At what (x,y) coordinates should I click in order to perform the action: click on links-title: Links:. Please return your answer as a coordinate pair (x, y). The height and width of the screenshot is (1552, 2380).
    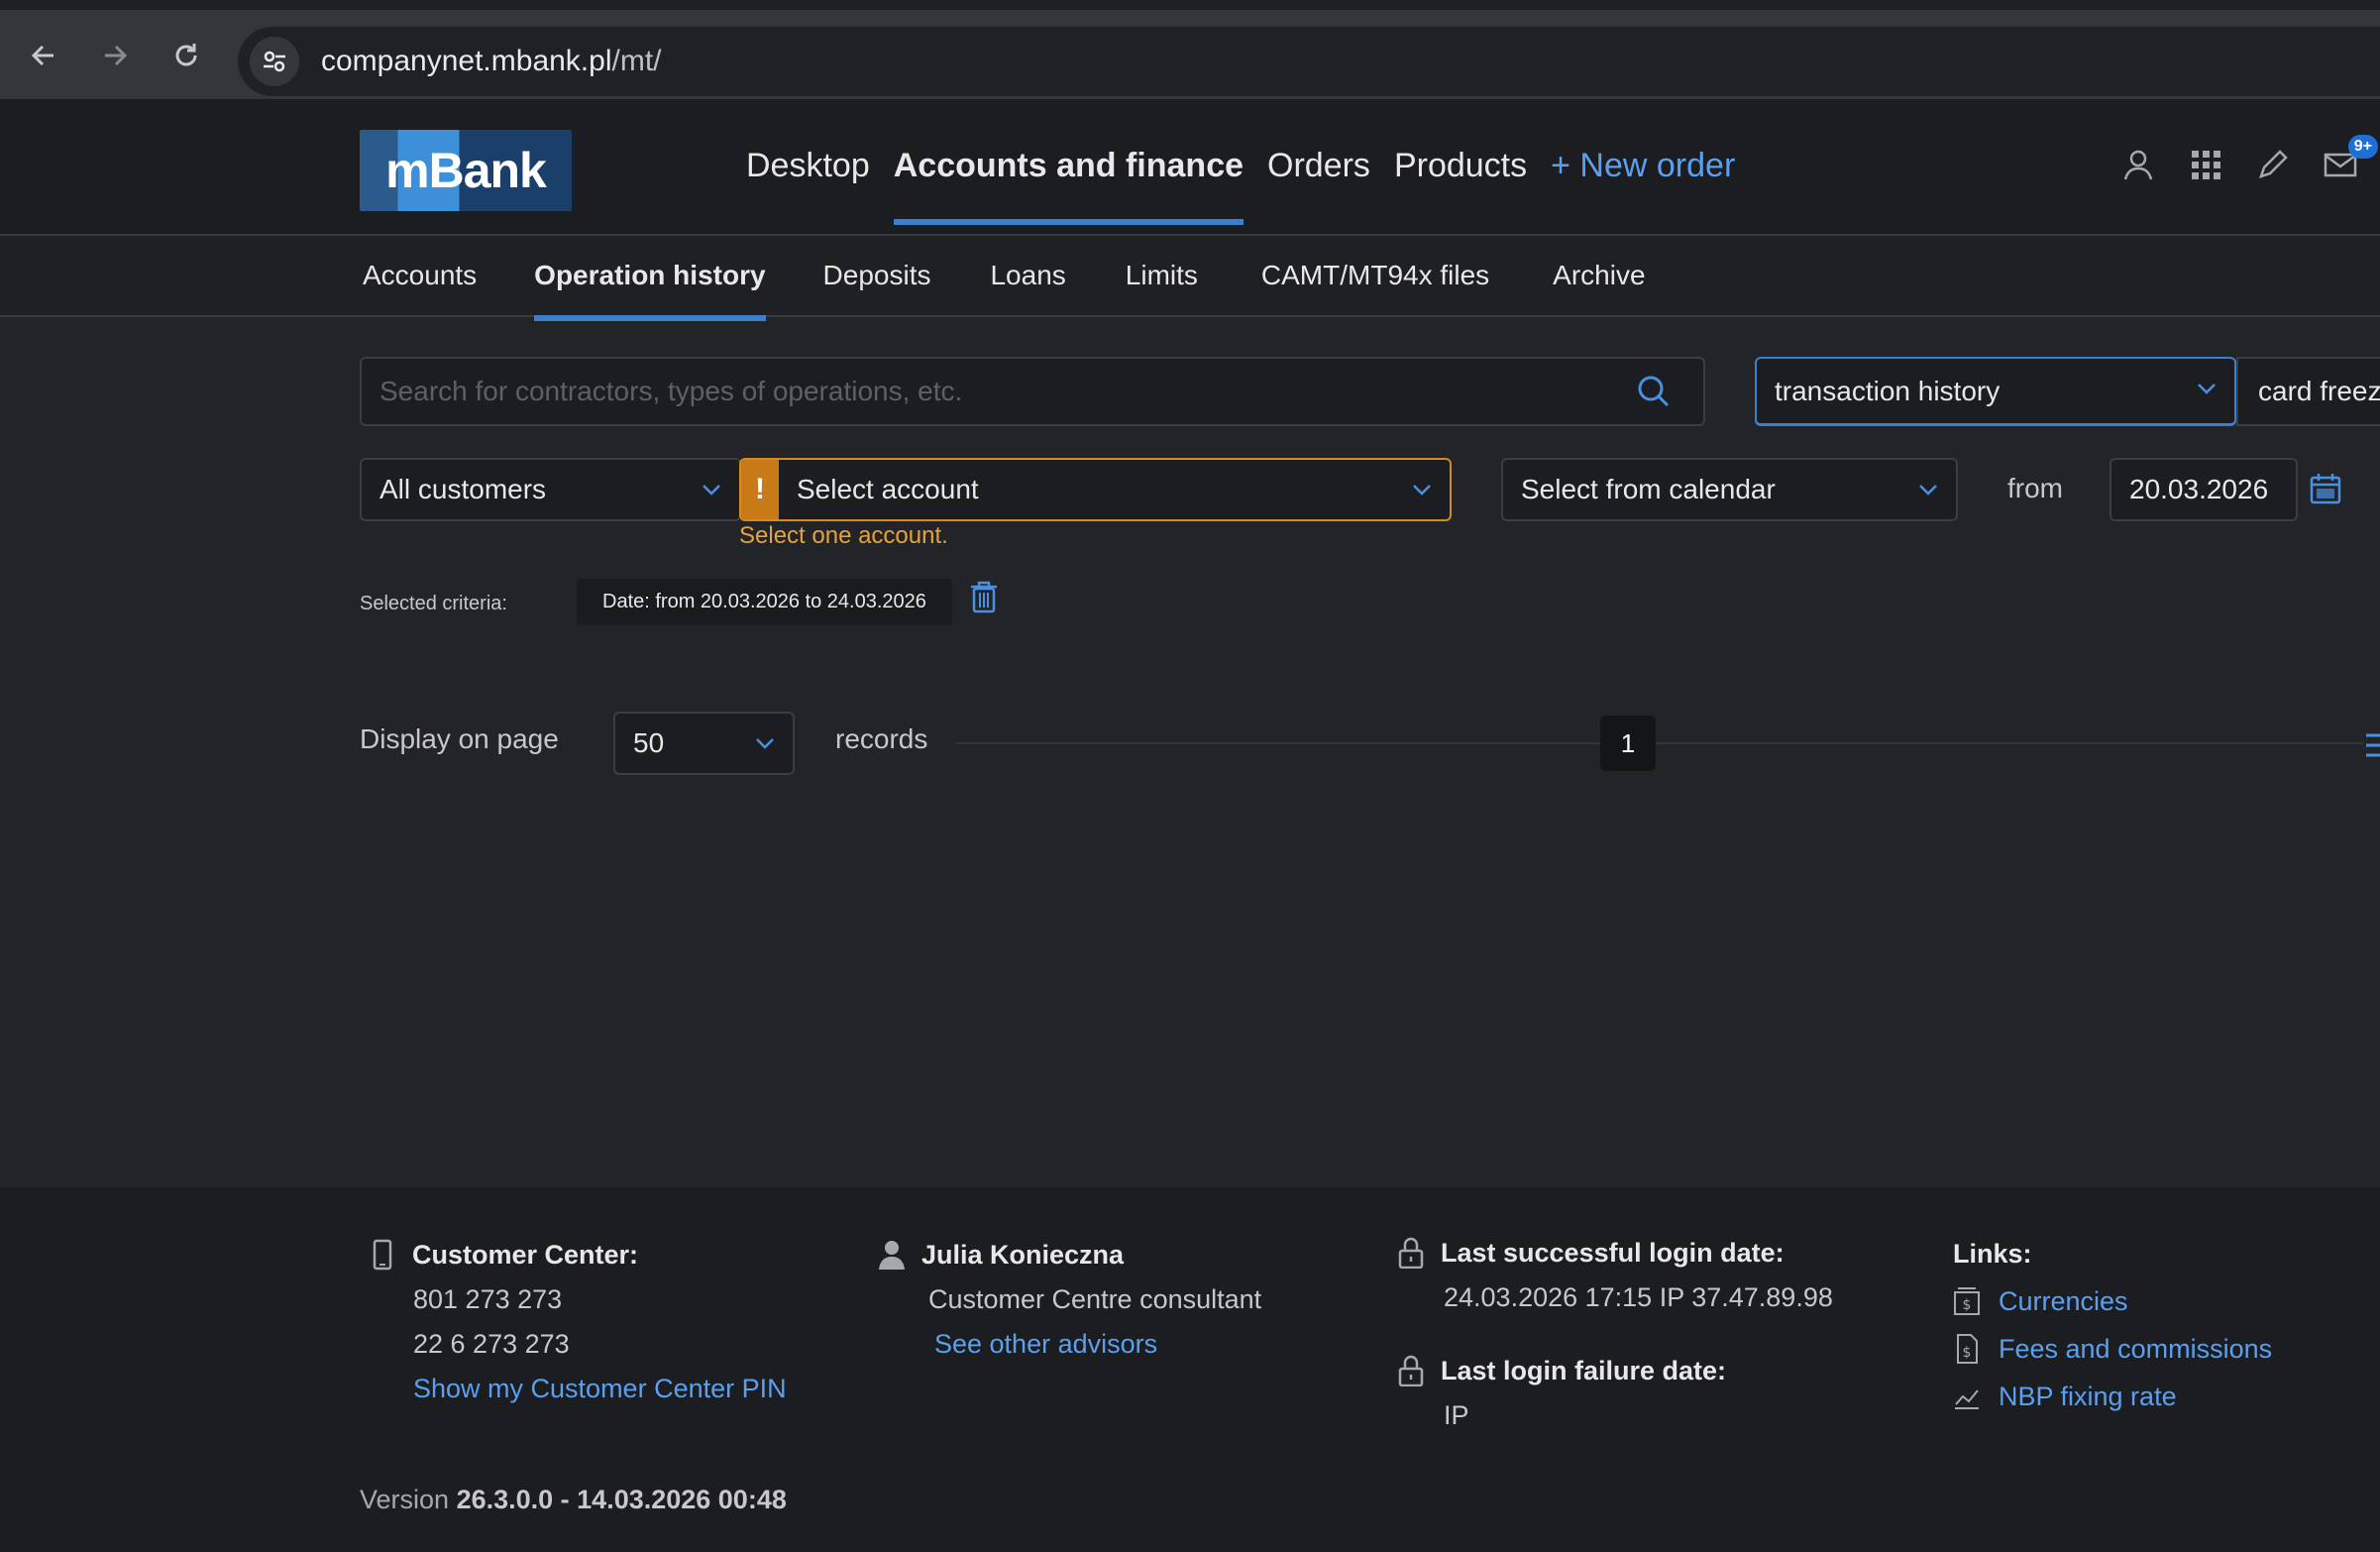
    Looking at the image, I should click on (1992, 1254).